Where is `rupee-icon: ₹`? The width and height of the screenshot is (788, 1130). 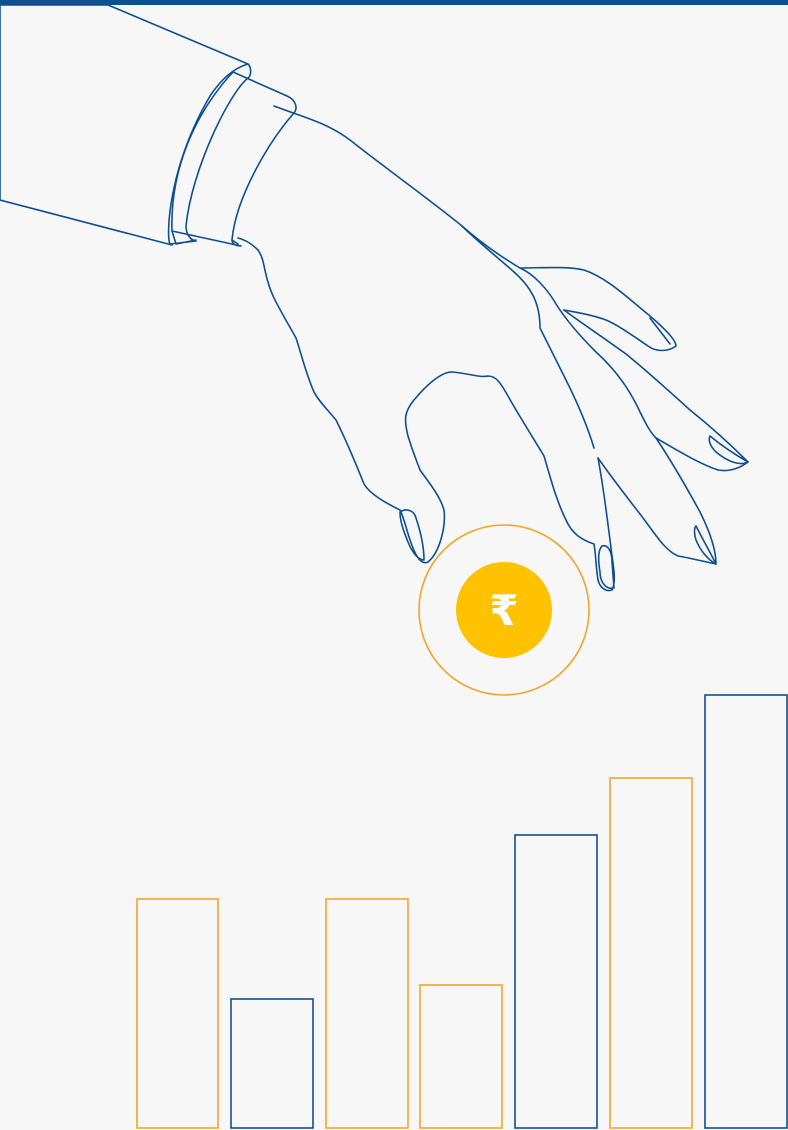
rupee-icon: ₹ is located at coordinates (503, 610).